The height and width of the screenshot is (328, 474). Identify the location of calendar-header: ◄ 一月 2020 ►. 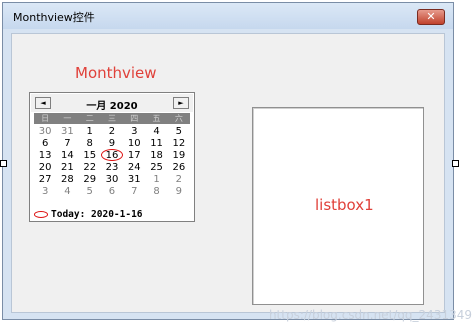
(112, 103).